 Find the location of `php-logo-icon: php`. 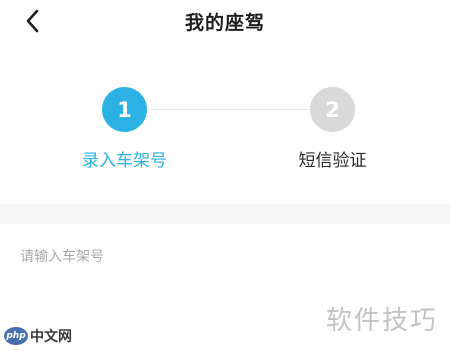

php-logo-icon: php is located at coordinates (16, 336).